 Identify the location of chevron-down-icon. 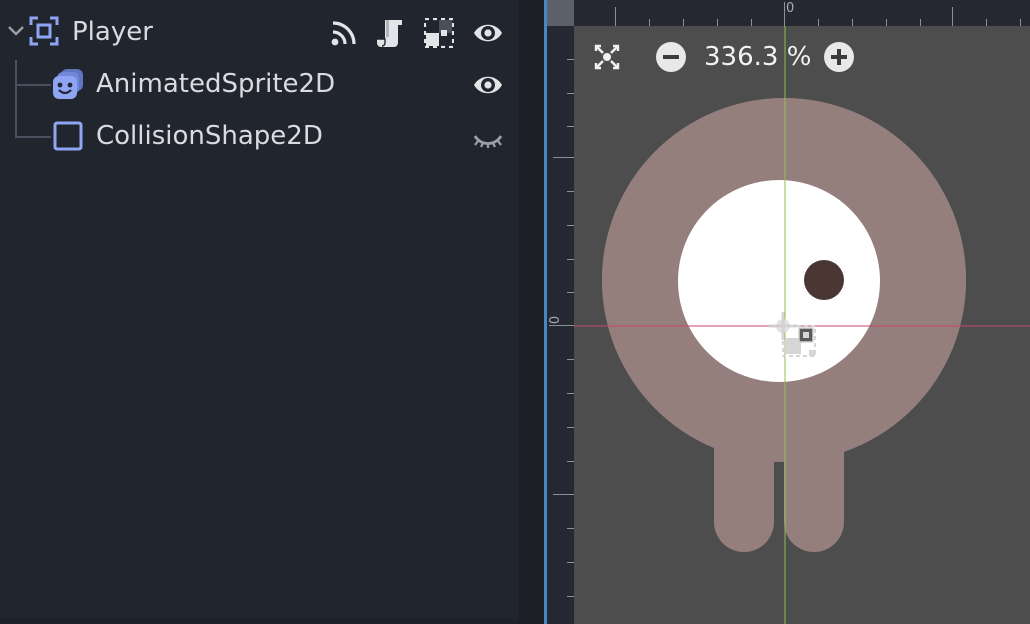
(16, 31).